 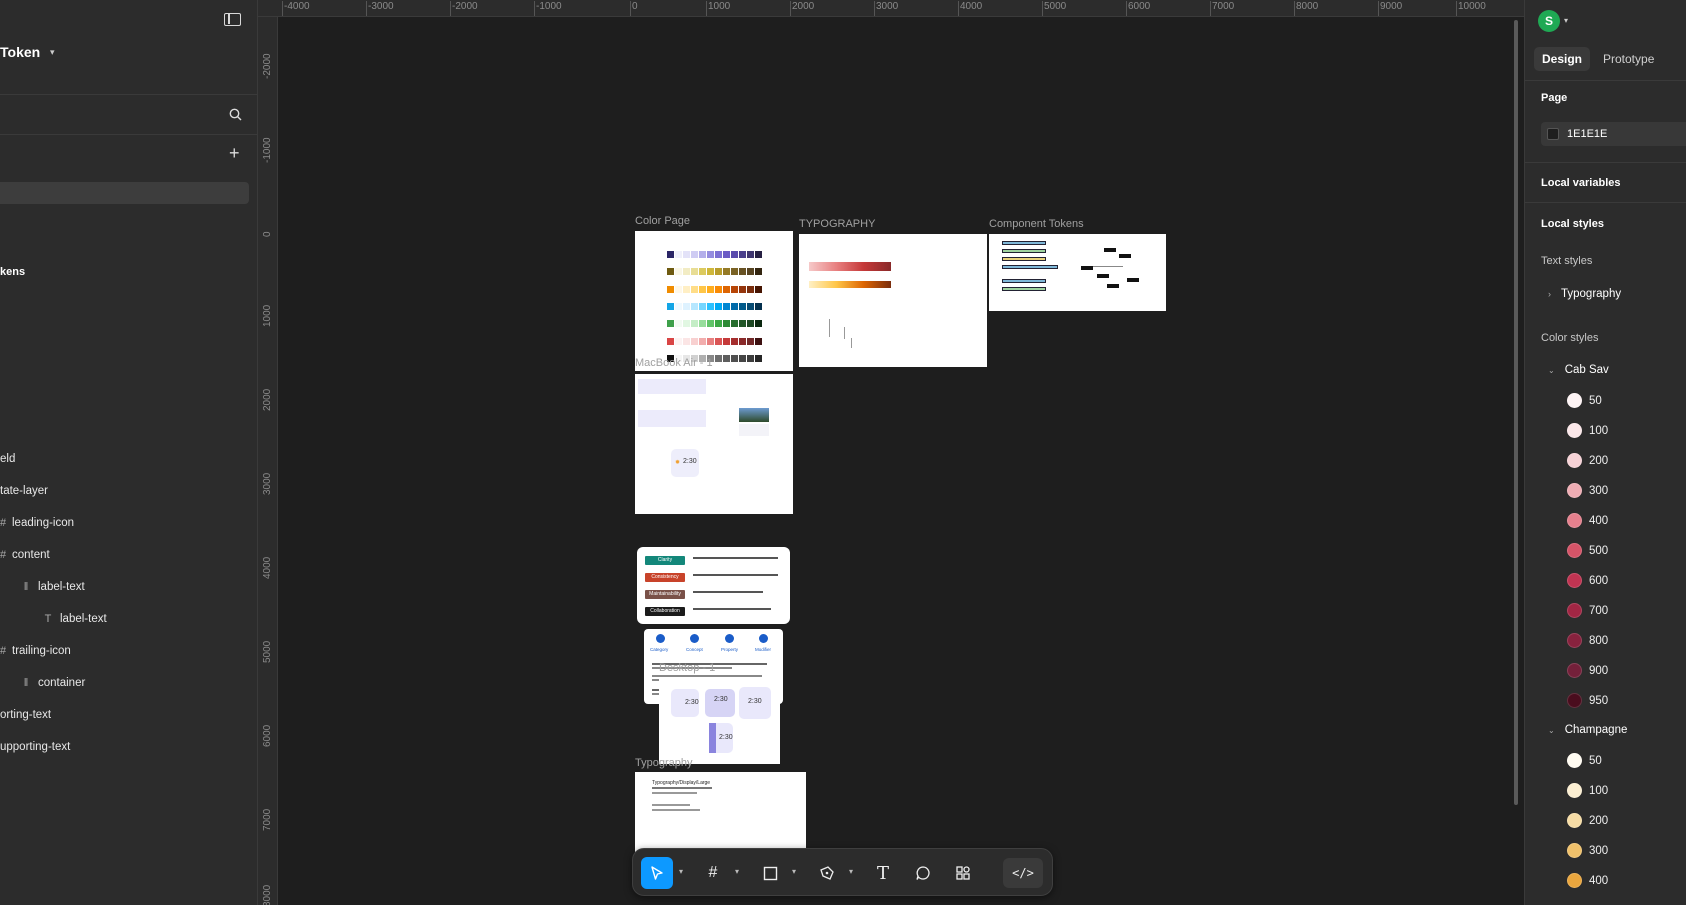 What do you see at coordinates (714, 301) in the screenshot?
I see `frame-color-page` at bounding box center [714, 301].